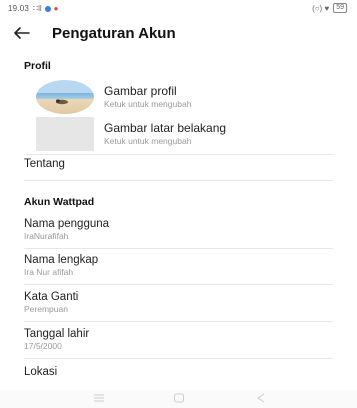  Describe the element at coordinates (46, 236) in the screenshot. I see `username-value: IraNurafifah` at that location.